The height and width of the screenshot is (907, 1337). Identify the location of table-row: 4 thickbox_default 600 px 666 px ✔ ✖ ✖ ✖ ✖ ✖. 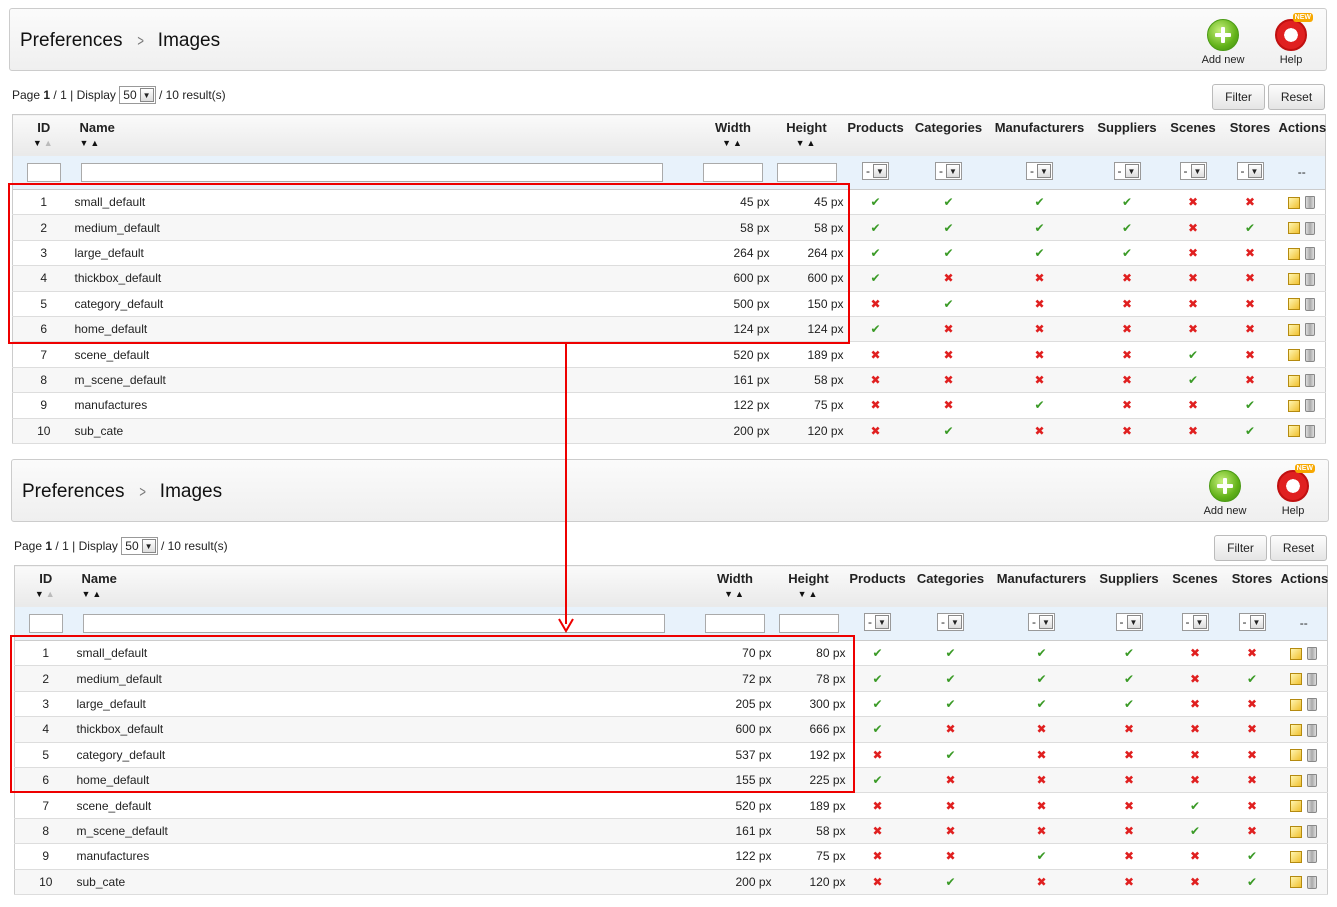
(671, 729).